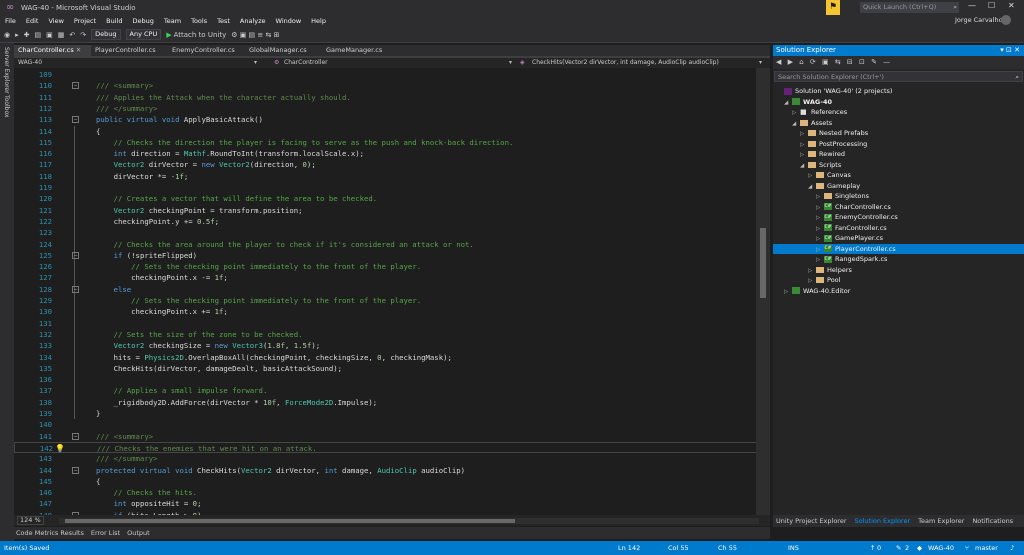 The image size is (1024, 555). What do you see at coordinates (898, 548) in the screenshot?
I see `pencil-icon: ✎` at bounding box center [898, 548].